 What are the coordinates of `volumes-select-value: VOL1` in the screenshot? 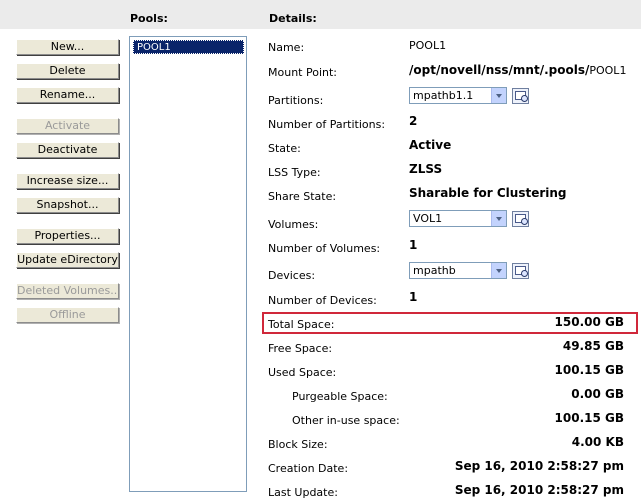 It's located at (428, 218).